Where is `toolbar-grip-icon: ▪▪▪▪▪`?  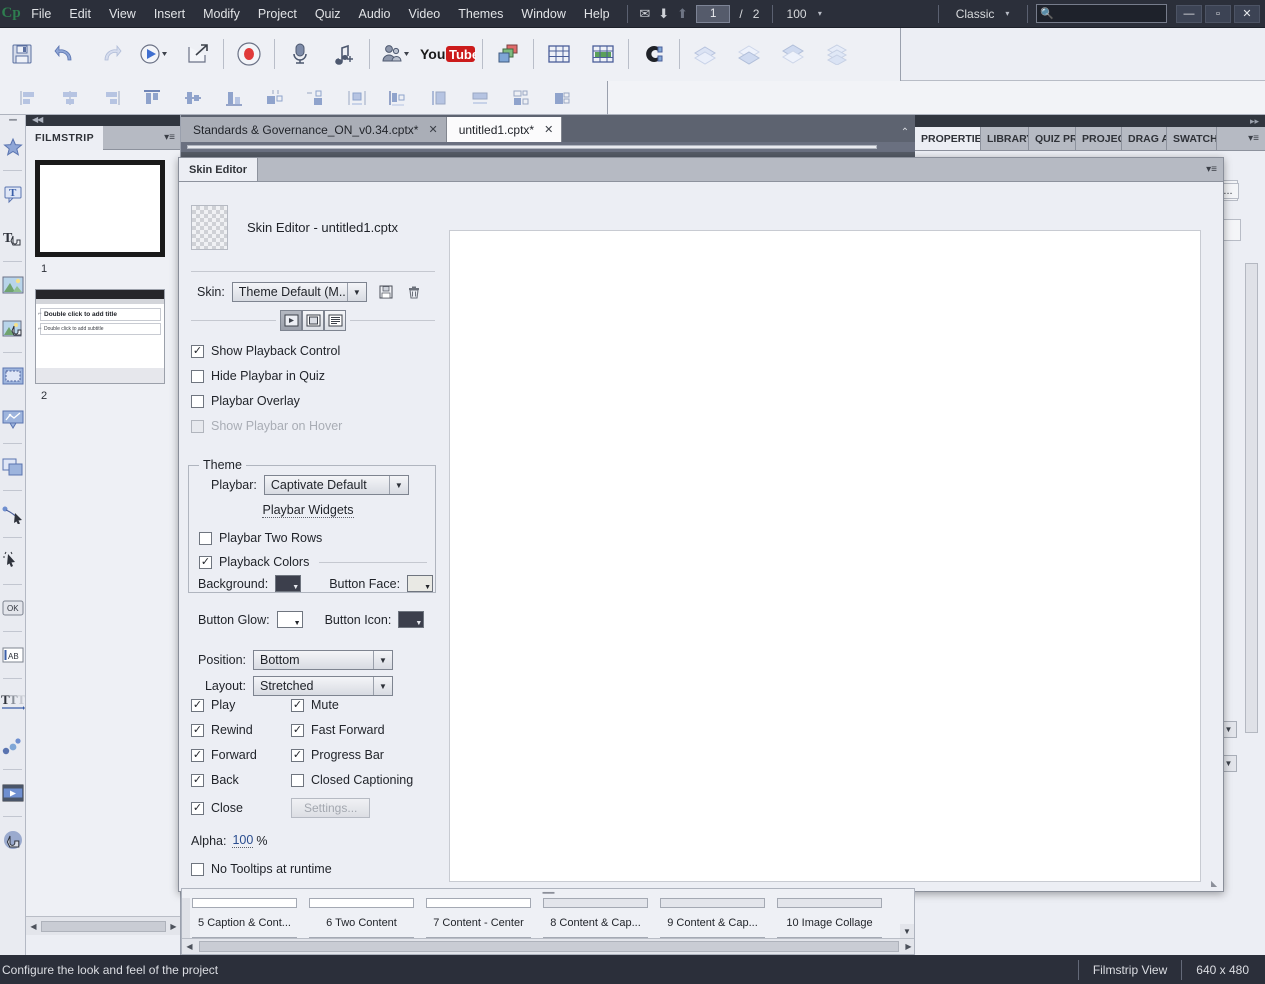
toolbar-grip-icon: ▪▪▪▪▪ is located at coordinates (12, 120).